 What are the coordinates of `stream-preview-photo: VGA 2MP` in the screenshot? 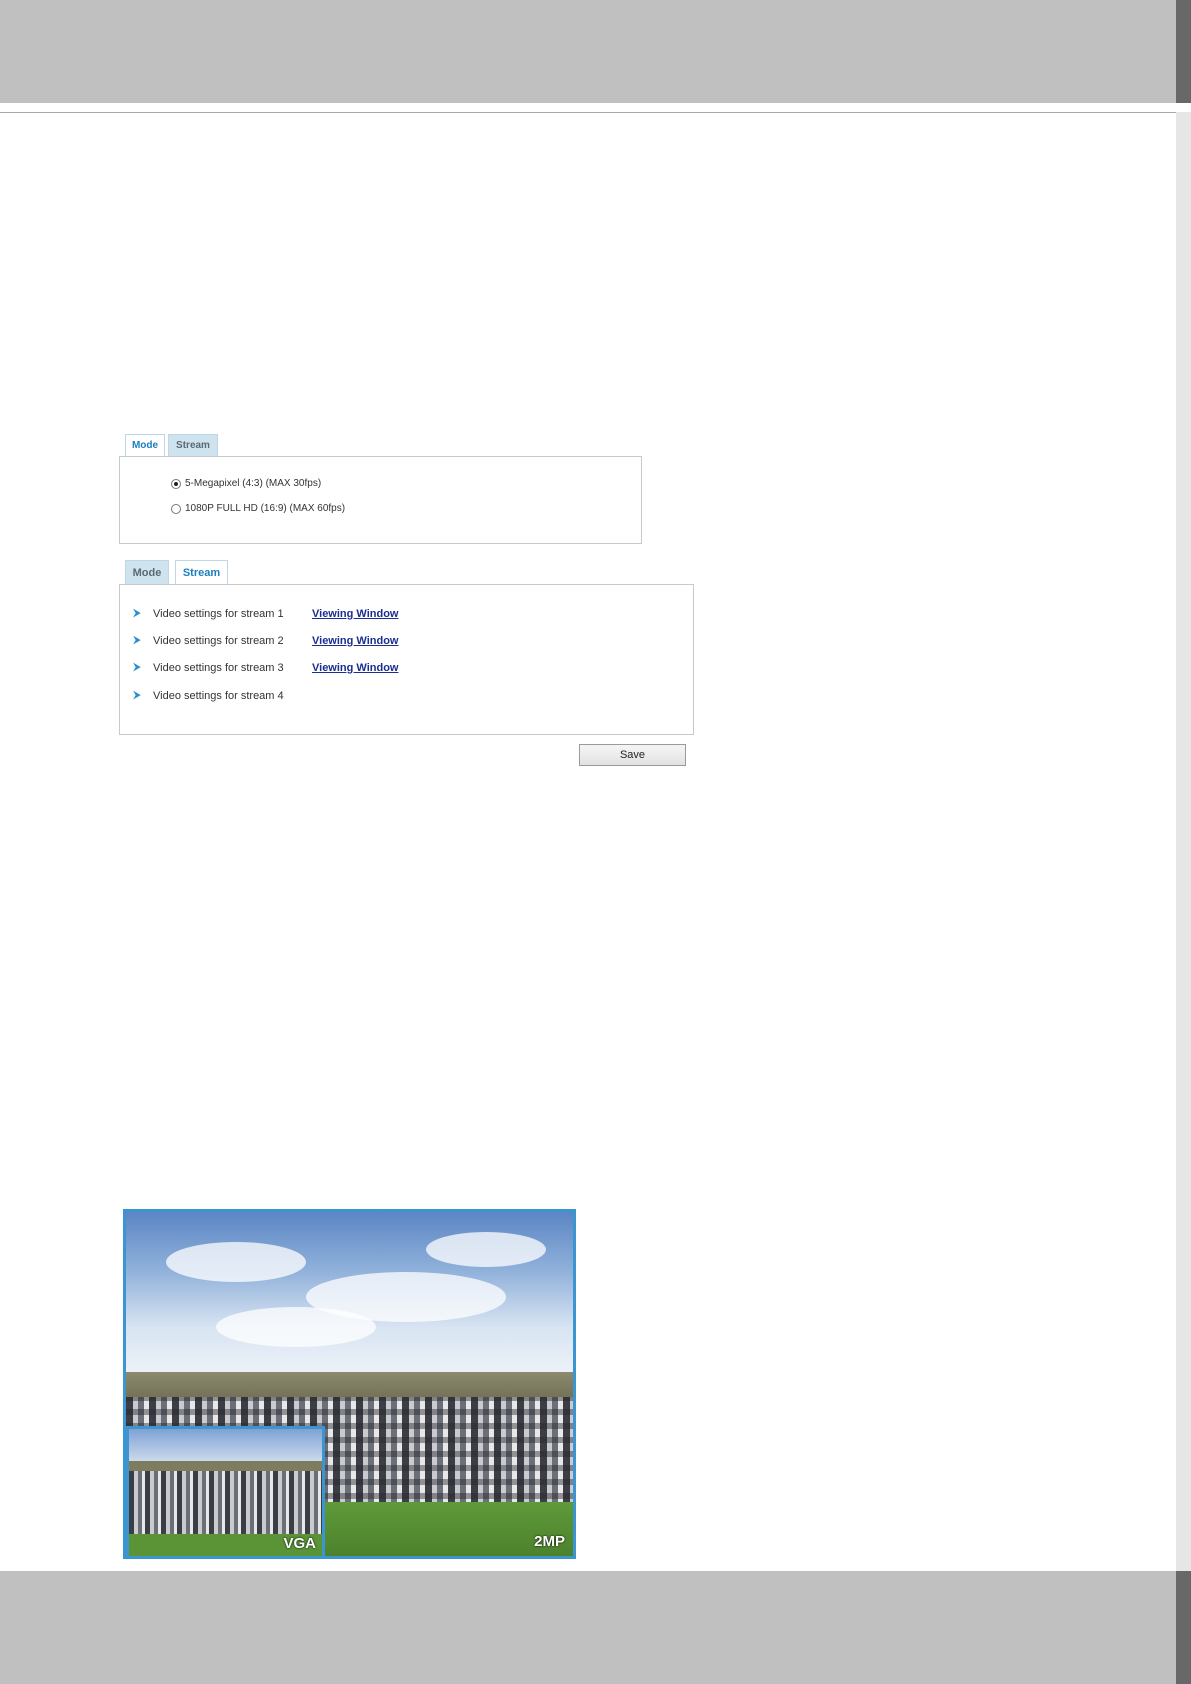 It's located at (349, 1384).